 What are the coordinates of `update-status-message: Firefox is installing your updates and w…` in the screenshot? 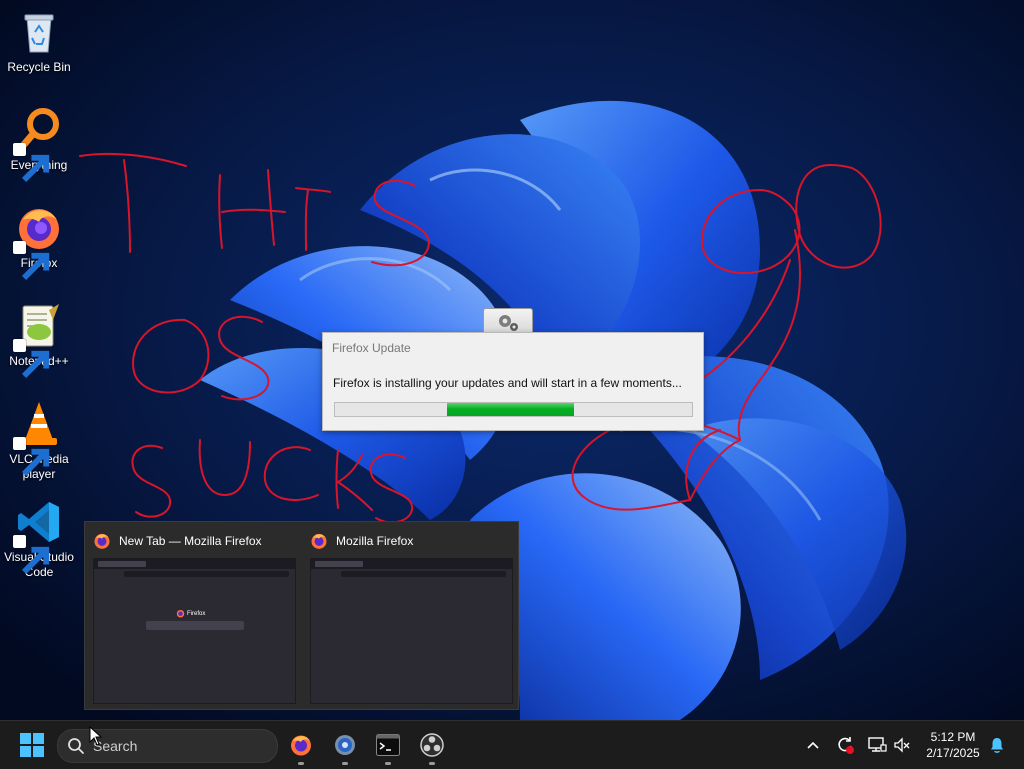 It's located at (507, 383).